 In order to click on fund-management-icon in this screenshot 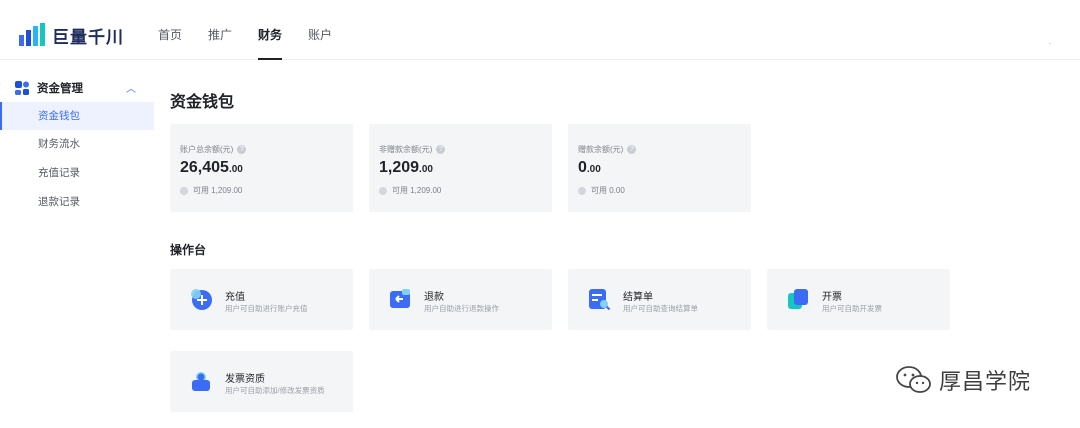, I will do `click(22, 88)`.